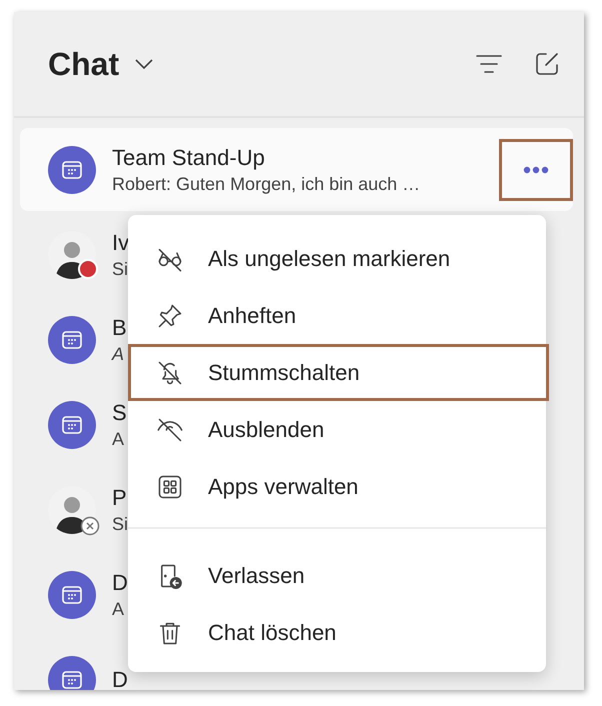 The width and height of the screenshot is (602, 706). What do you see at coordinates (84, 64) in the screenshot?
I see `chat-title: Chat` at bounding box center [84, 64].